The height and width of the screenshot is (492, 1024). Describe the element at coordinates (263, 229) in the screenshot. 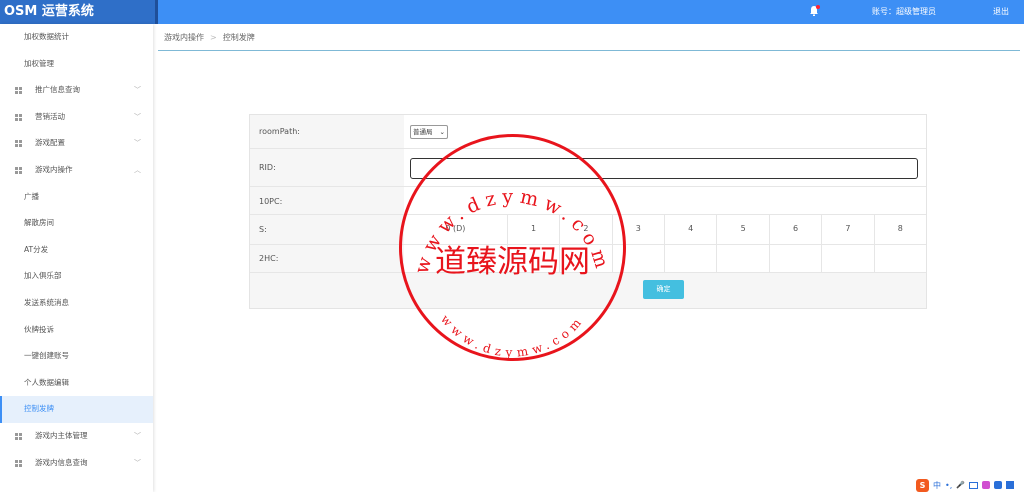

I see `s-label: S:` at that location.